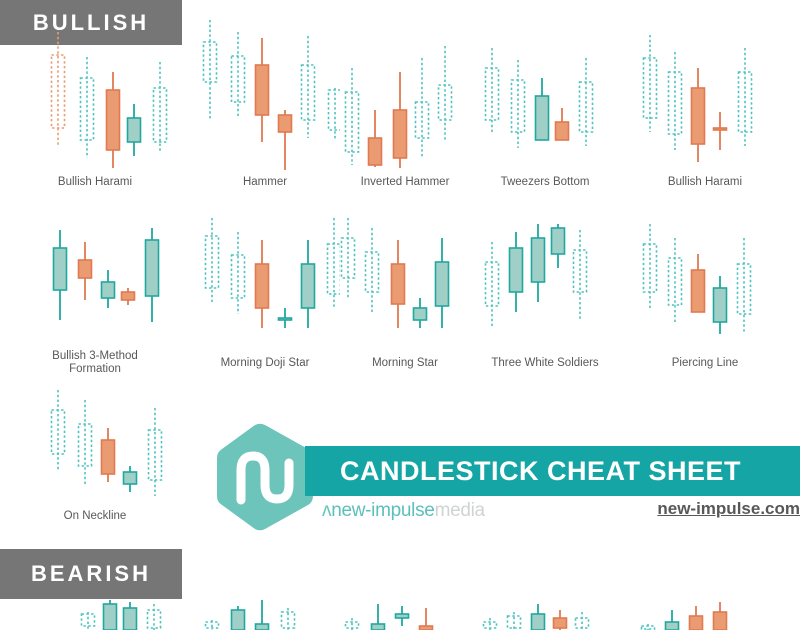  Describe the element at coordinates (91, 574) in the screenshot. I see `section-banner-bearish: BEARISH` at that location.